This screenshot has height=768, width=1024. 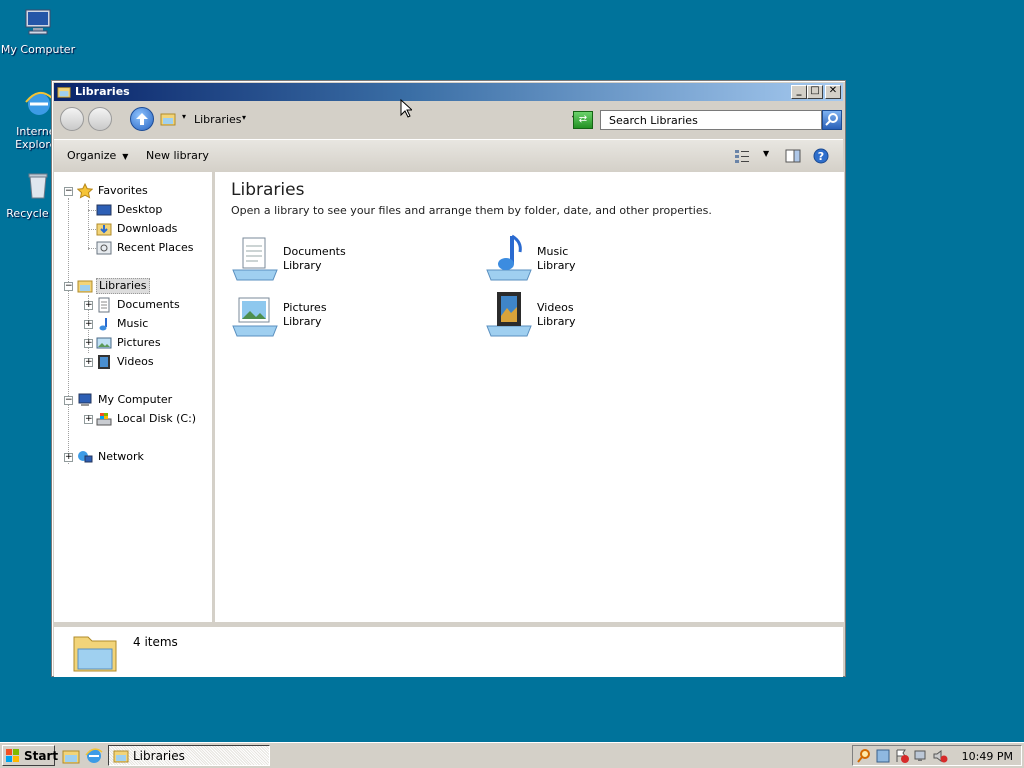 I want to click on tree-item-documents: Documents, so click(x=139, y=305).